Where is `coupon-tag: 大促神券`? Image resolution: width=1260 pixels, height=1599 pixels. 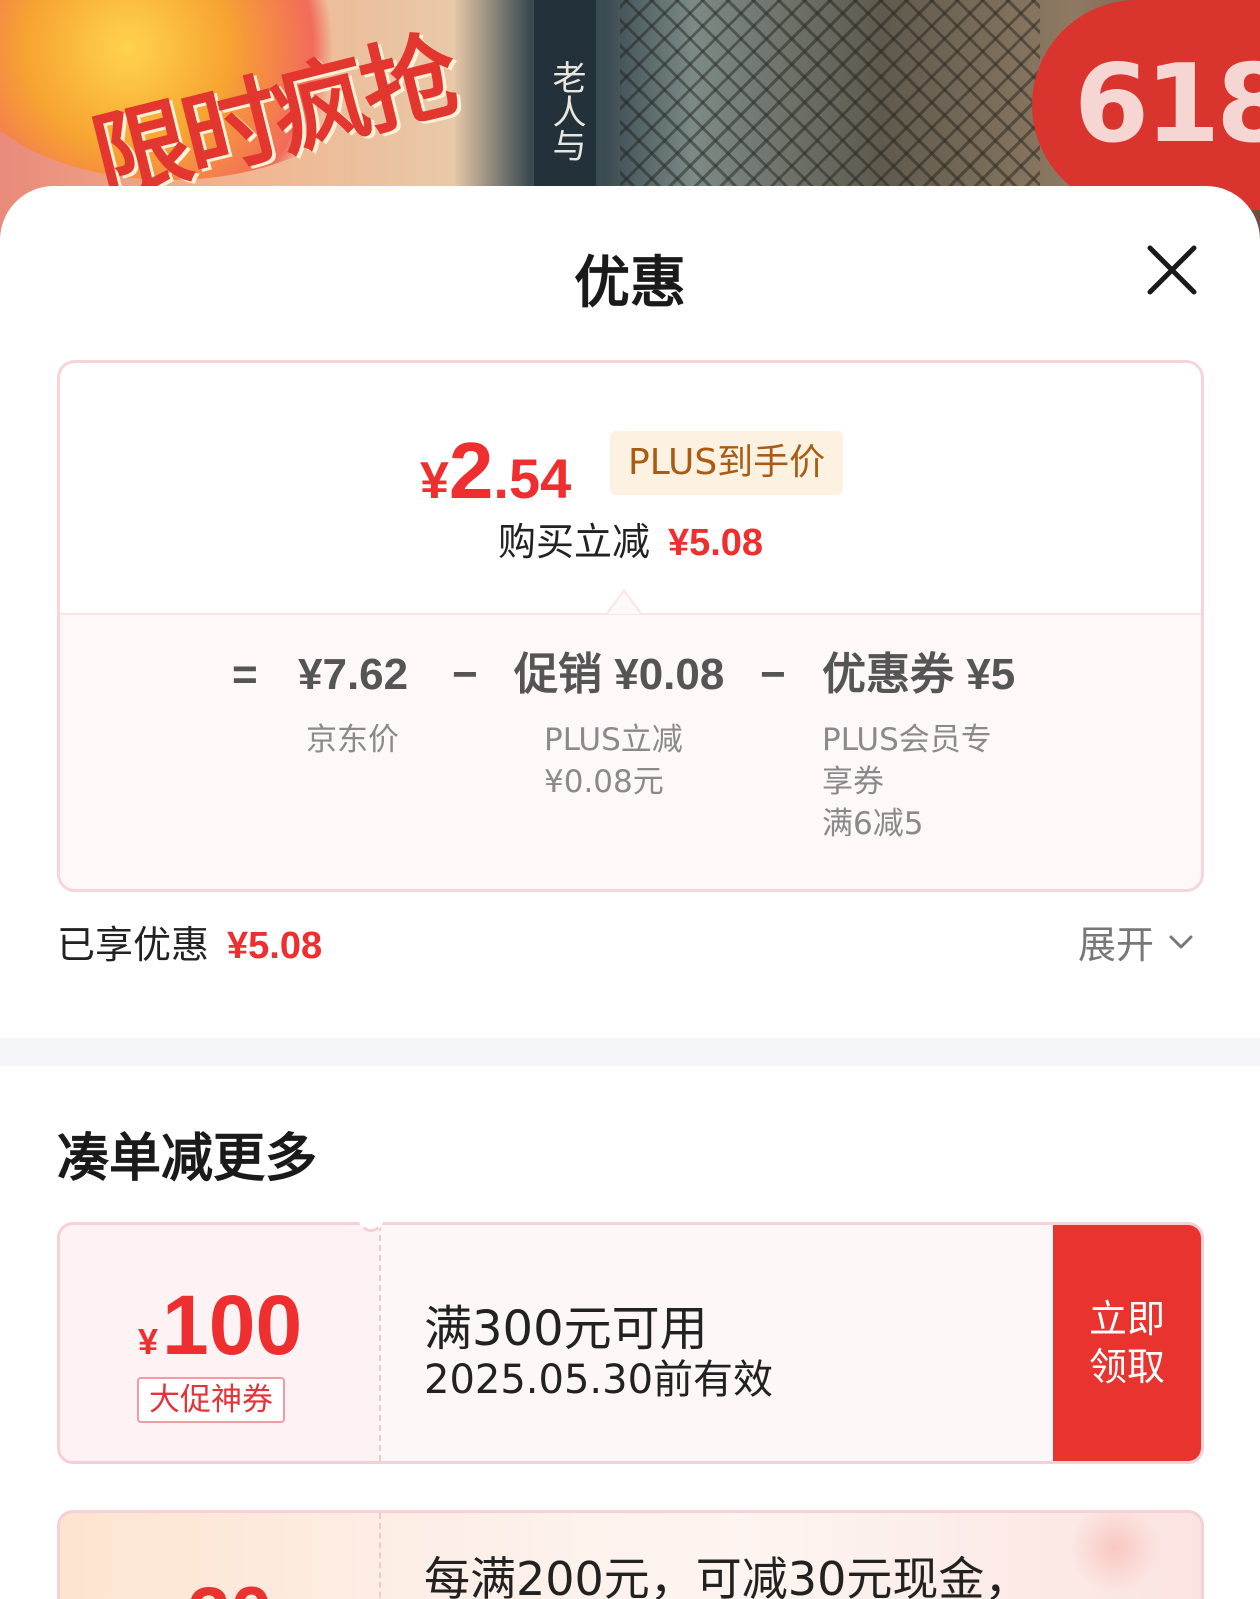
coupon-tag: 大促神券 is located at coordinates (211, 1400).